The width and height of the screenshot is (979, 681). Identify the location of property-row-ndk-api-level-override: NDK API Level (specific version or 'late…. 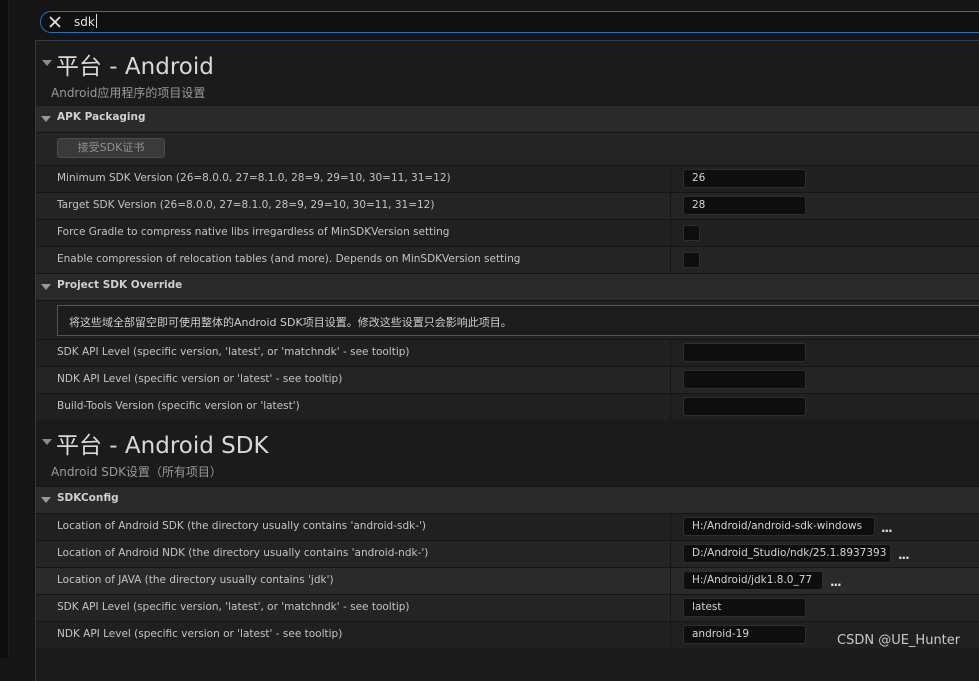
(507, 379).